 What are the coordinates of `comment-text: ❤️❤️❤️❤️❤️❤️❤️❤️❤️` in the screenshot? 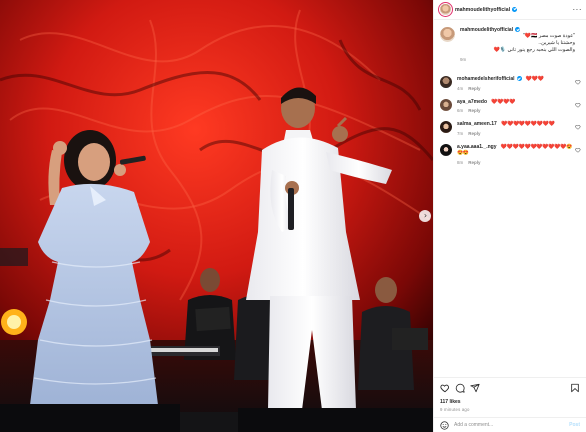 It's located at (528, 124).